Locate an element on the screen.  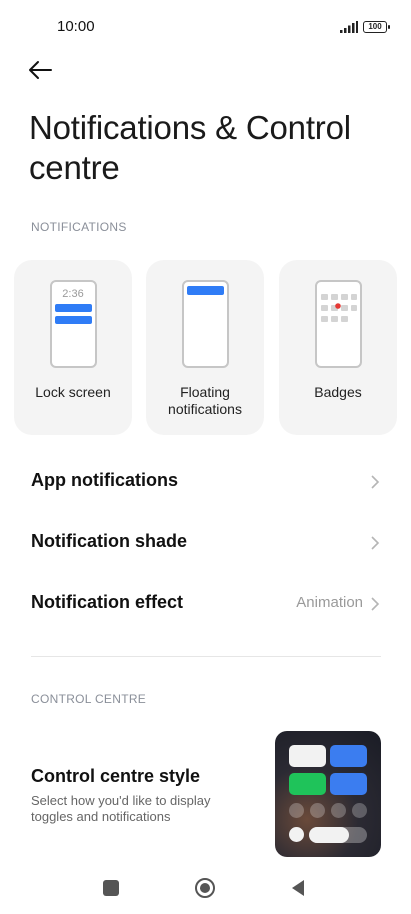
status-bar: 10:00 100 is located at coordinates (205, 26).